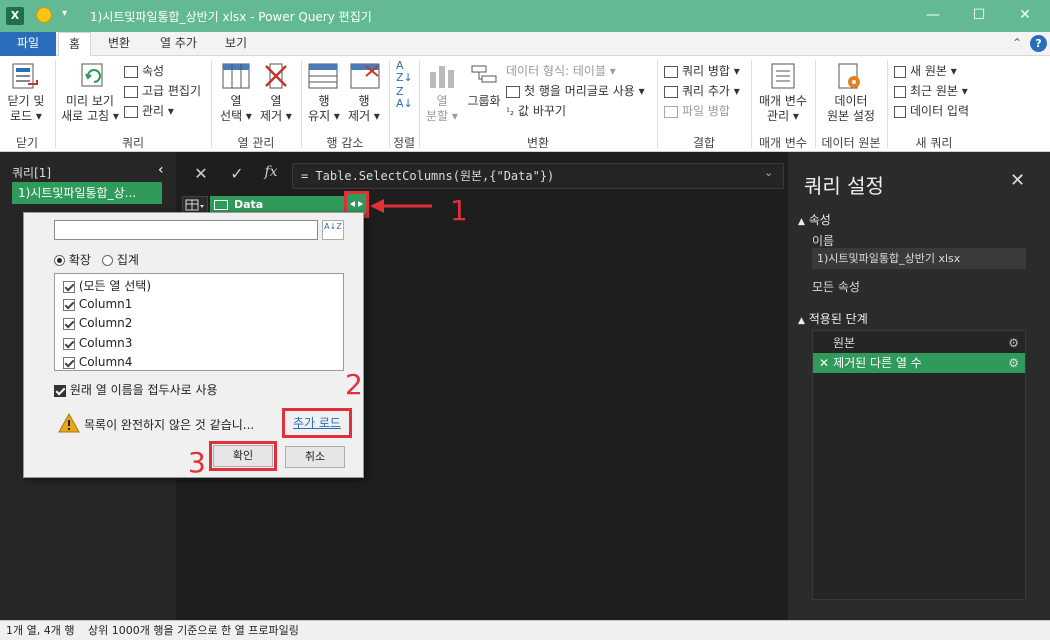 The width and height of the screenshot is (1050, 640). I want to click on data-source-settings-button: 데이터 원본 설정, so click(851, 109).